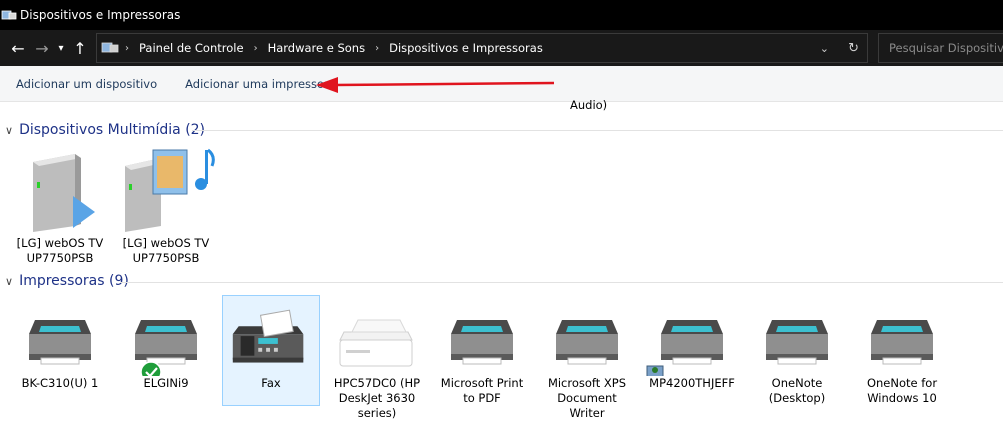  I want to click on title-bar: Dispositivos e Impressoras, so click(501, 15).